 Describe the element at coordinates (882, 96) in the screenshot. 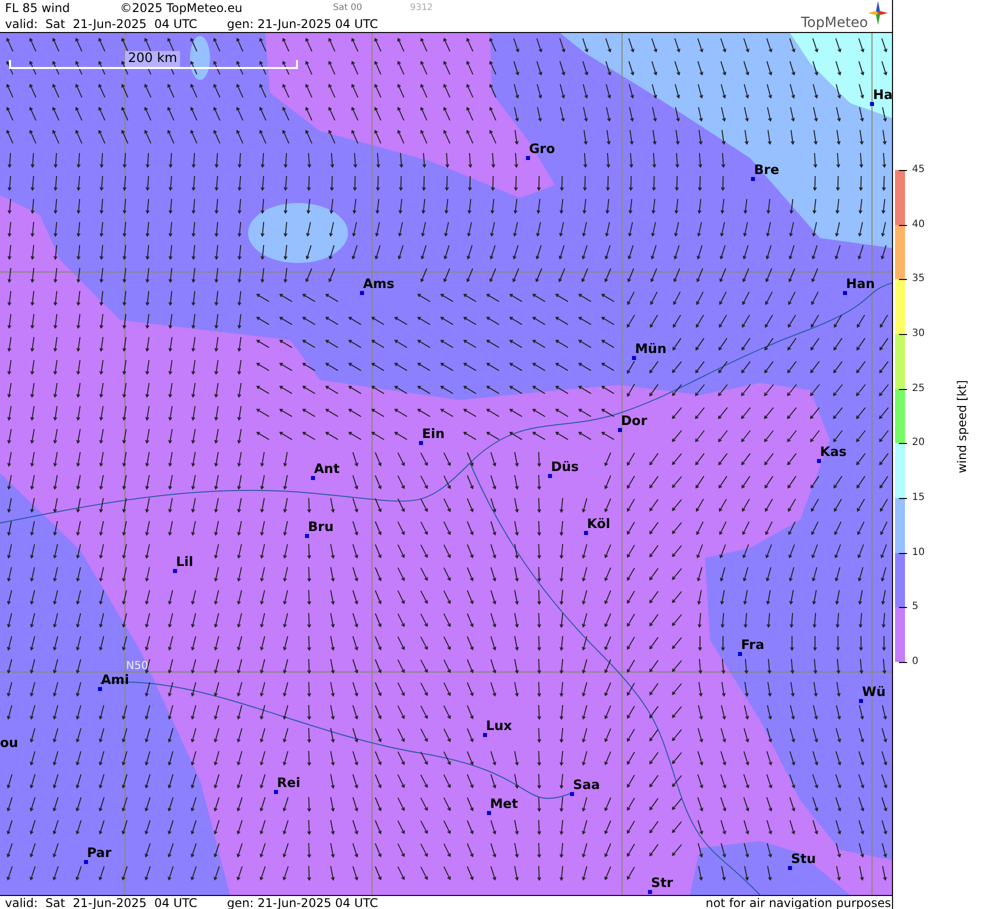

I see `city-label: Ha` at that location.